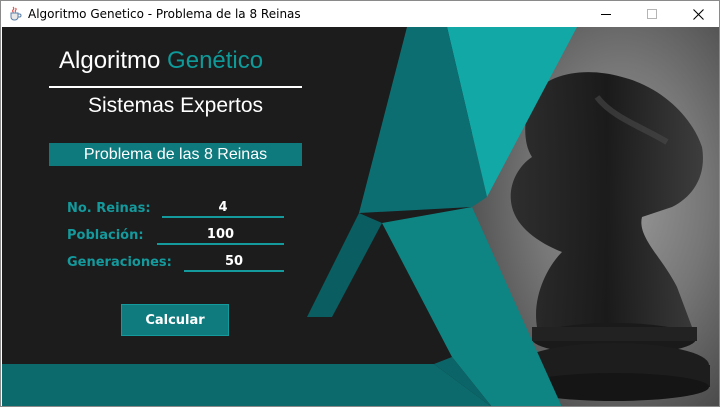  What do you see at coordinates (105, 235) in the screenshot?
I see `poblacion-label: Población:` at bounding box center [105, 235].